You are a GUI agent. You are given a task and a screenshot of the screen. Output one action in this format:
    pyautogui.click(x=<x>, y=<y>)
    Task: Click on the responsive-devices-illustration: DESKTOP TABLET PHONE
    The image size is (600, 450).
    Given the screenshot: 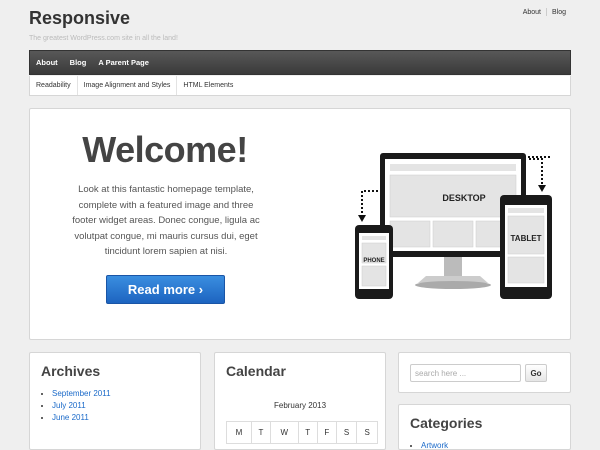 What is the action you would take?
    pyautogui.click(x=453, y=226)
    